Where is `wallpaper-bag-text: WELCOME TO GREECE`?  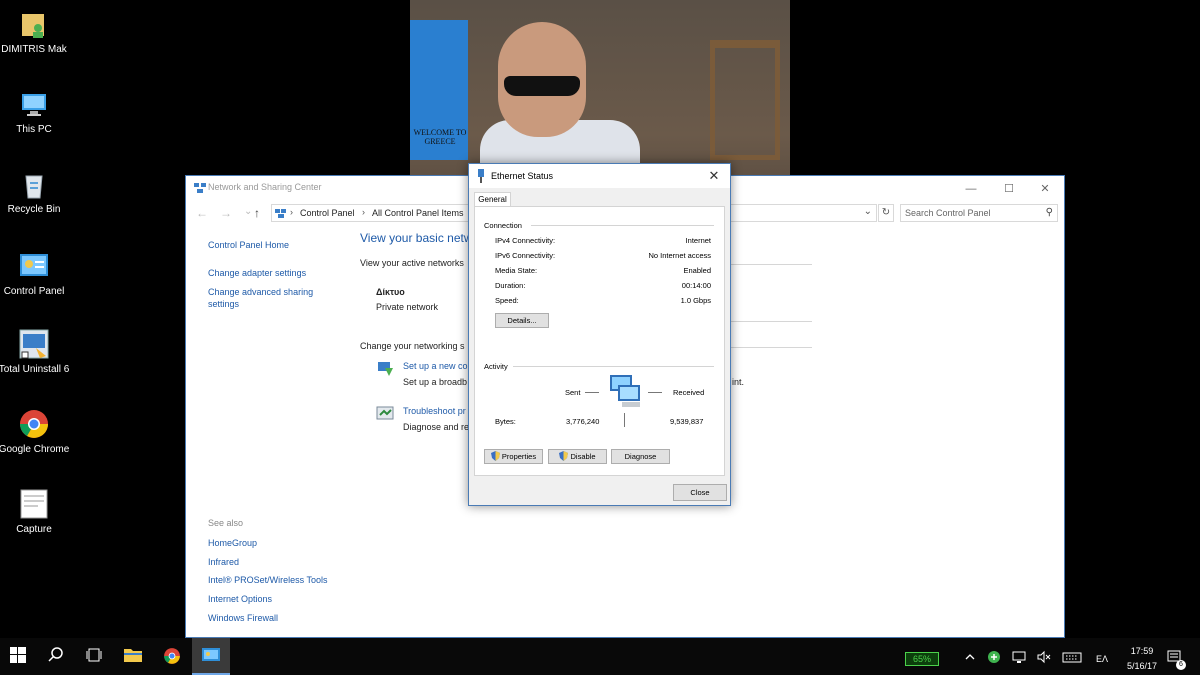 wallpaper-bag-text: WELCOME TO GREECE is located at coordinates (440, 137).